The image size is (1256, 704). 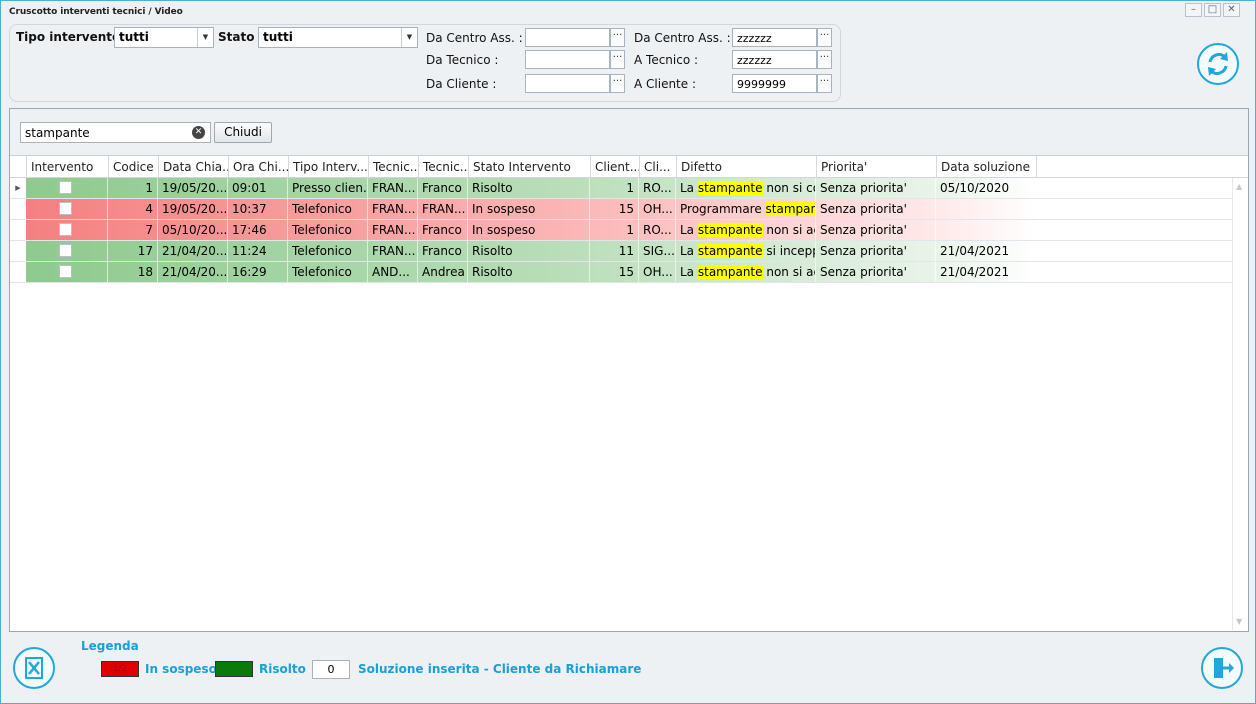 I want to click on close-button: ✕, so click(x=1231, y=10).